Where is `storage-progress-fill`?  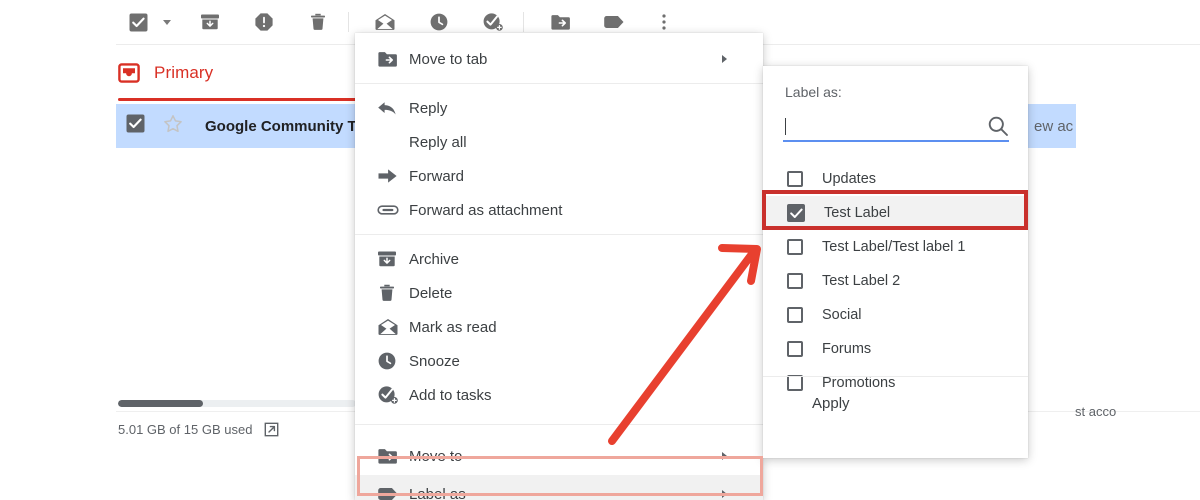 storage-progress-fill is located at coordinates (160, 403).